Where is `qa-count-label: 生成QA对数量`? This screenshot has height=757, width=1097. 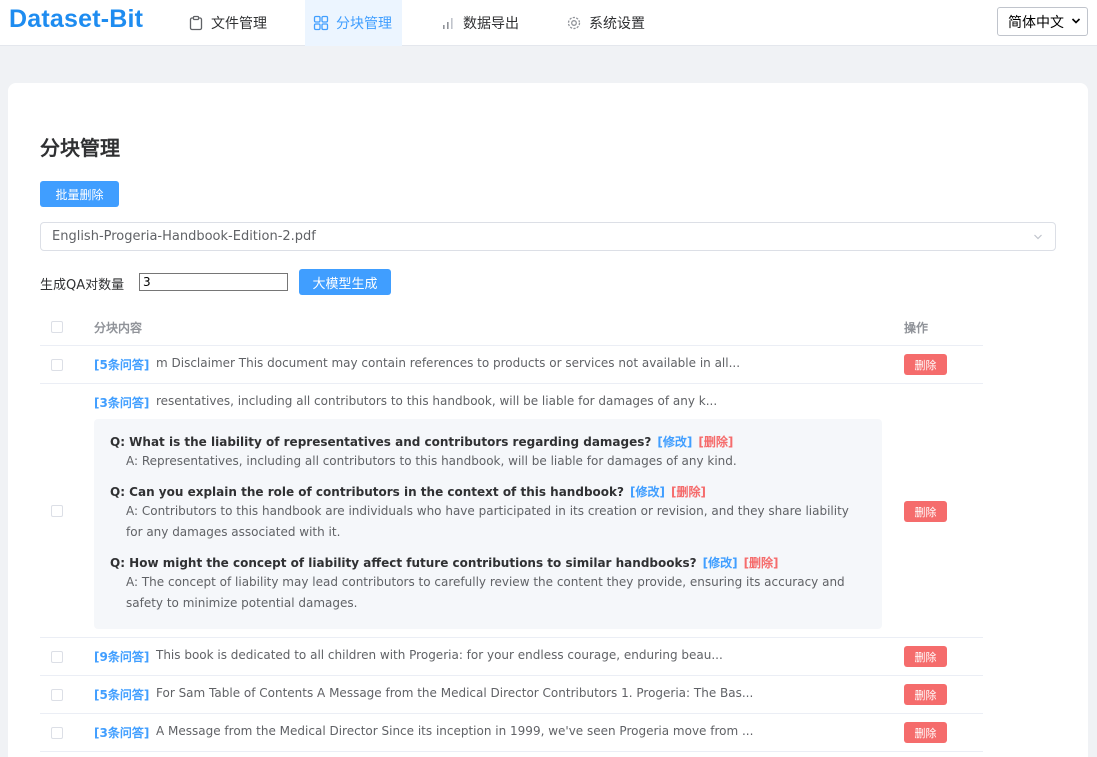
qa-count-label: 生成QA对数量 is located at coordinates (82, 285).